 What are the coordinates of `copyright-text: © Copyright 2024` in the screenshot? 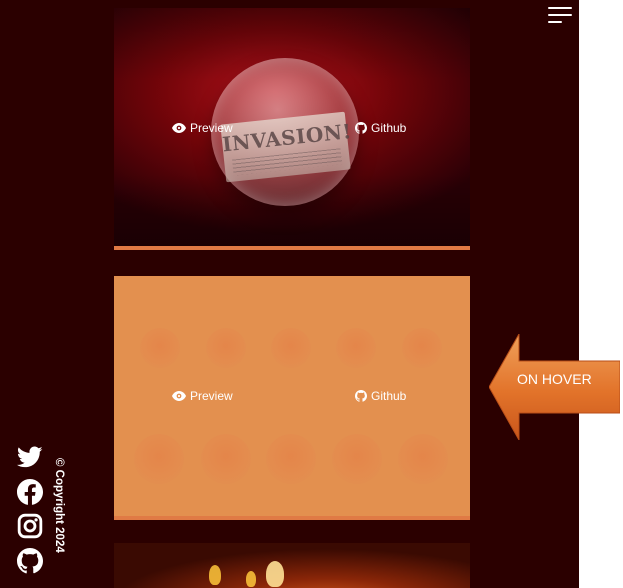 It's located at (59, 505).